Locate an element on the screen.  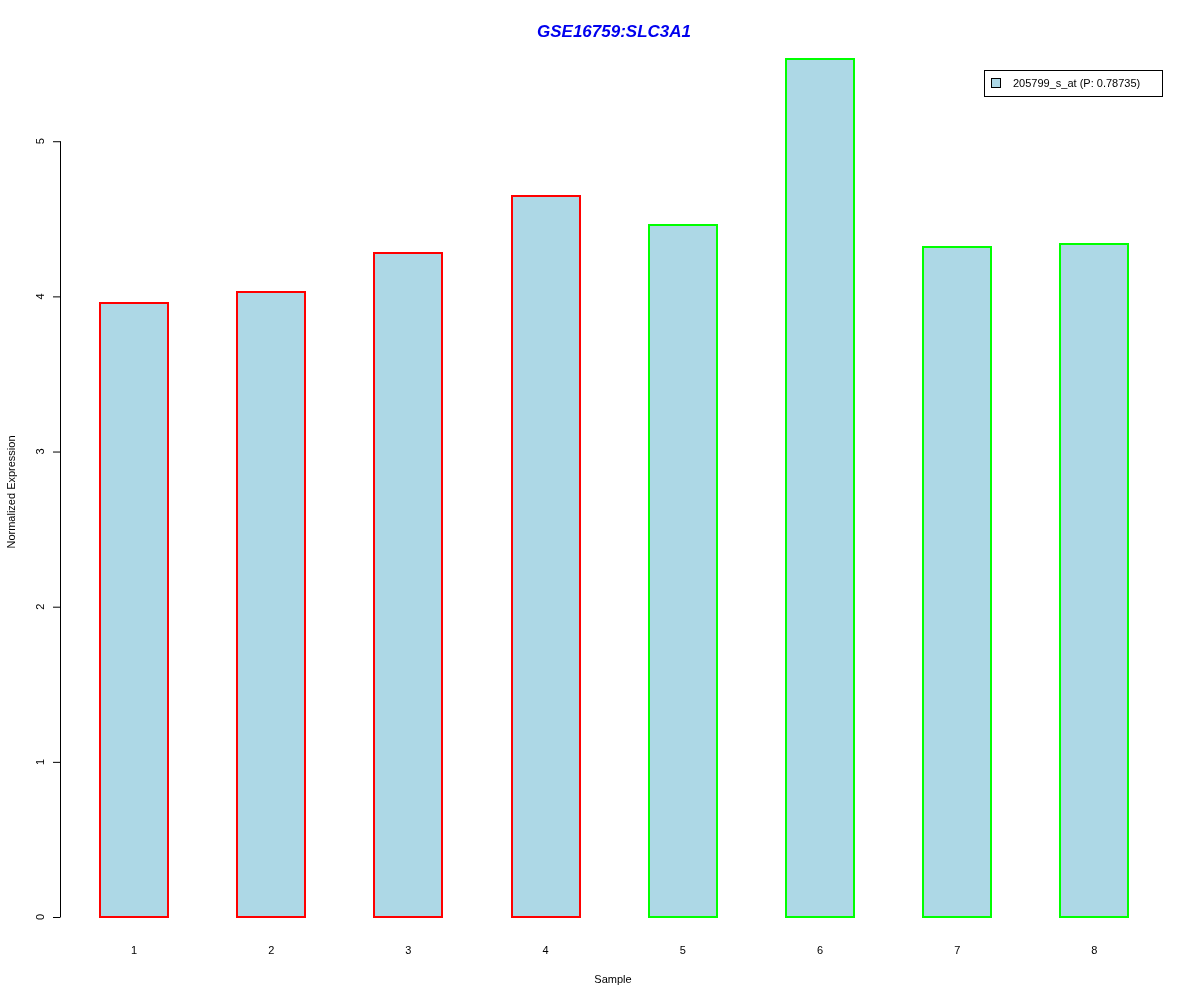
y-tick-label: 5 is located at coordinates (40, 141).